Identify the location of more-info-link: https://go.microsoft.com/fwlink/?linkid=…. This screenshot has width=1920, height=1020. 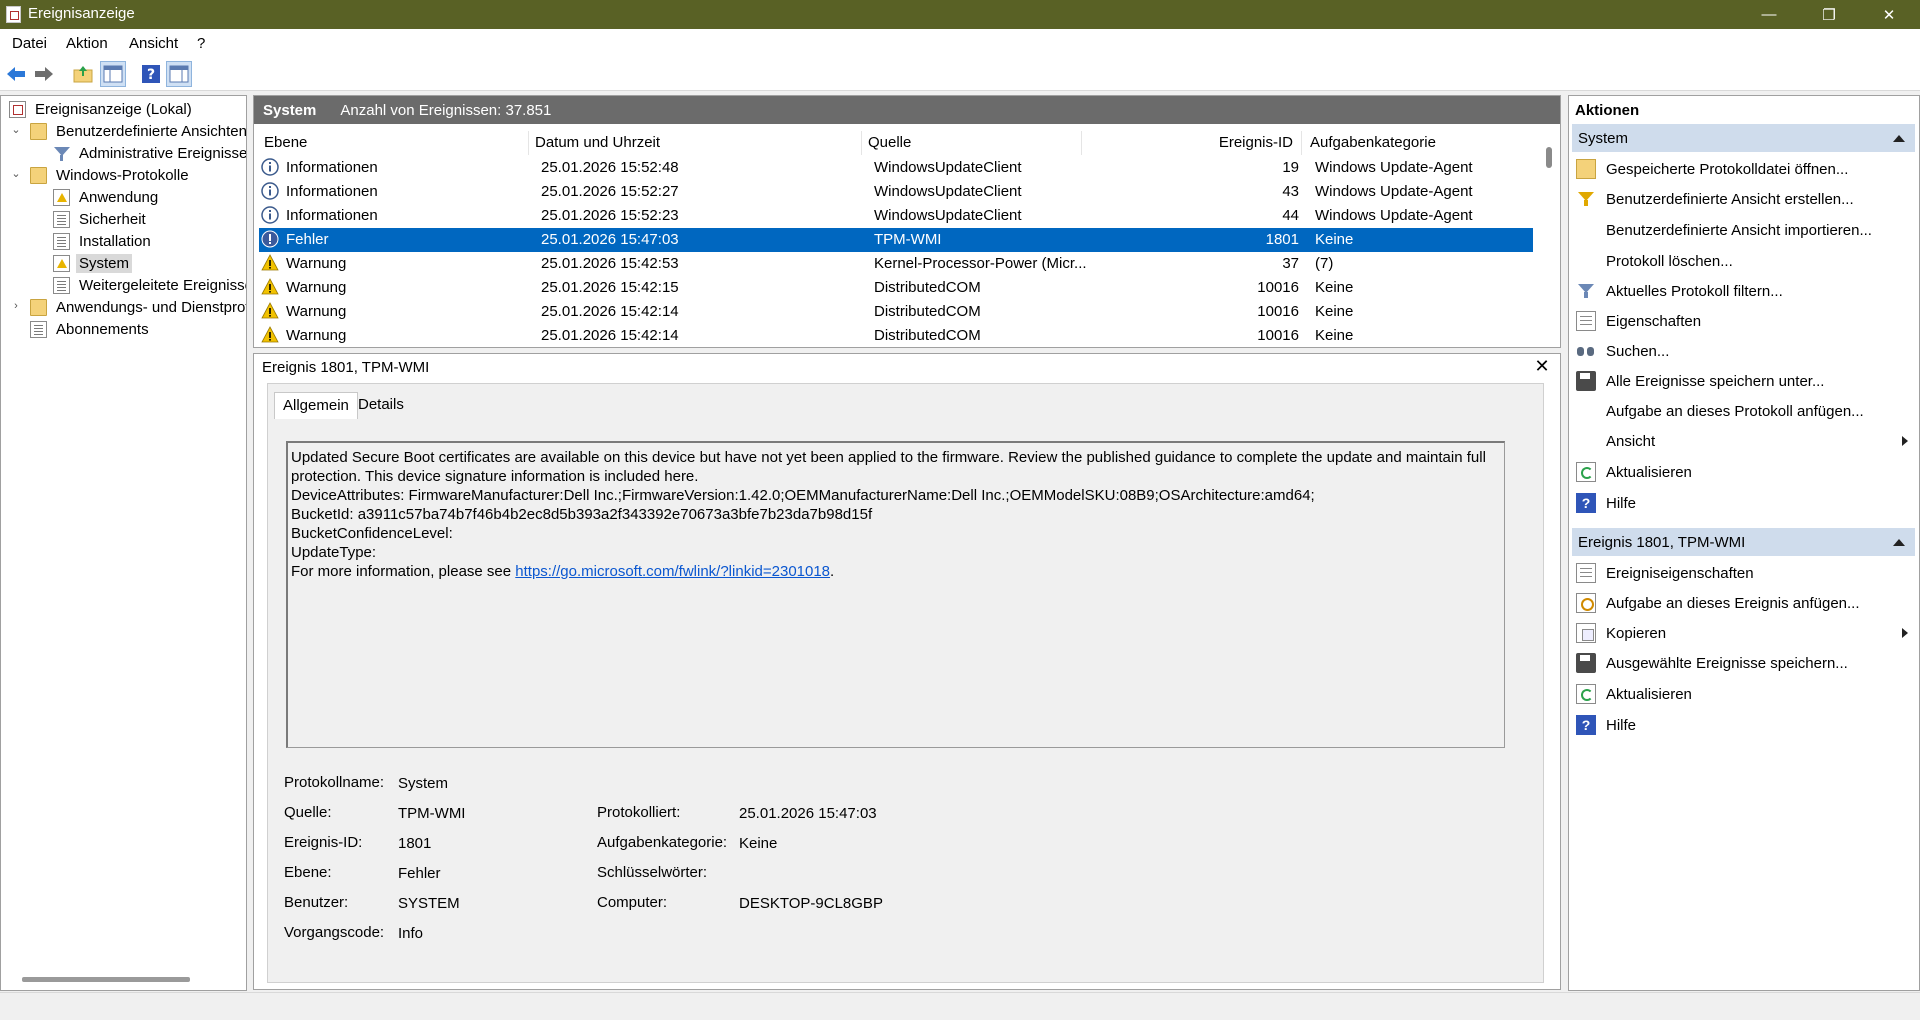
(672, 571).